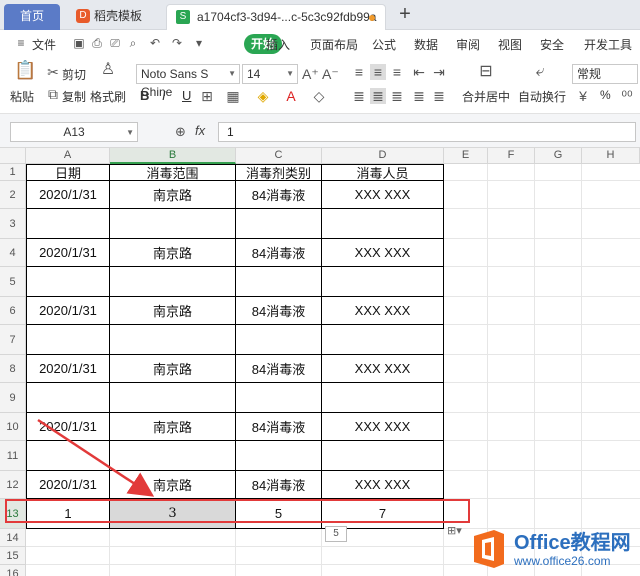 The image size is (640, 576). I want to click on watermark-url: www.office26.com, so click(562, 561).